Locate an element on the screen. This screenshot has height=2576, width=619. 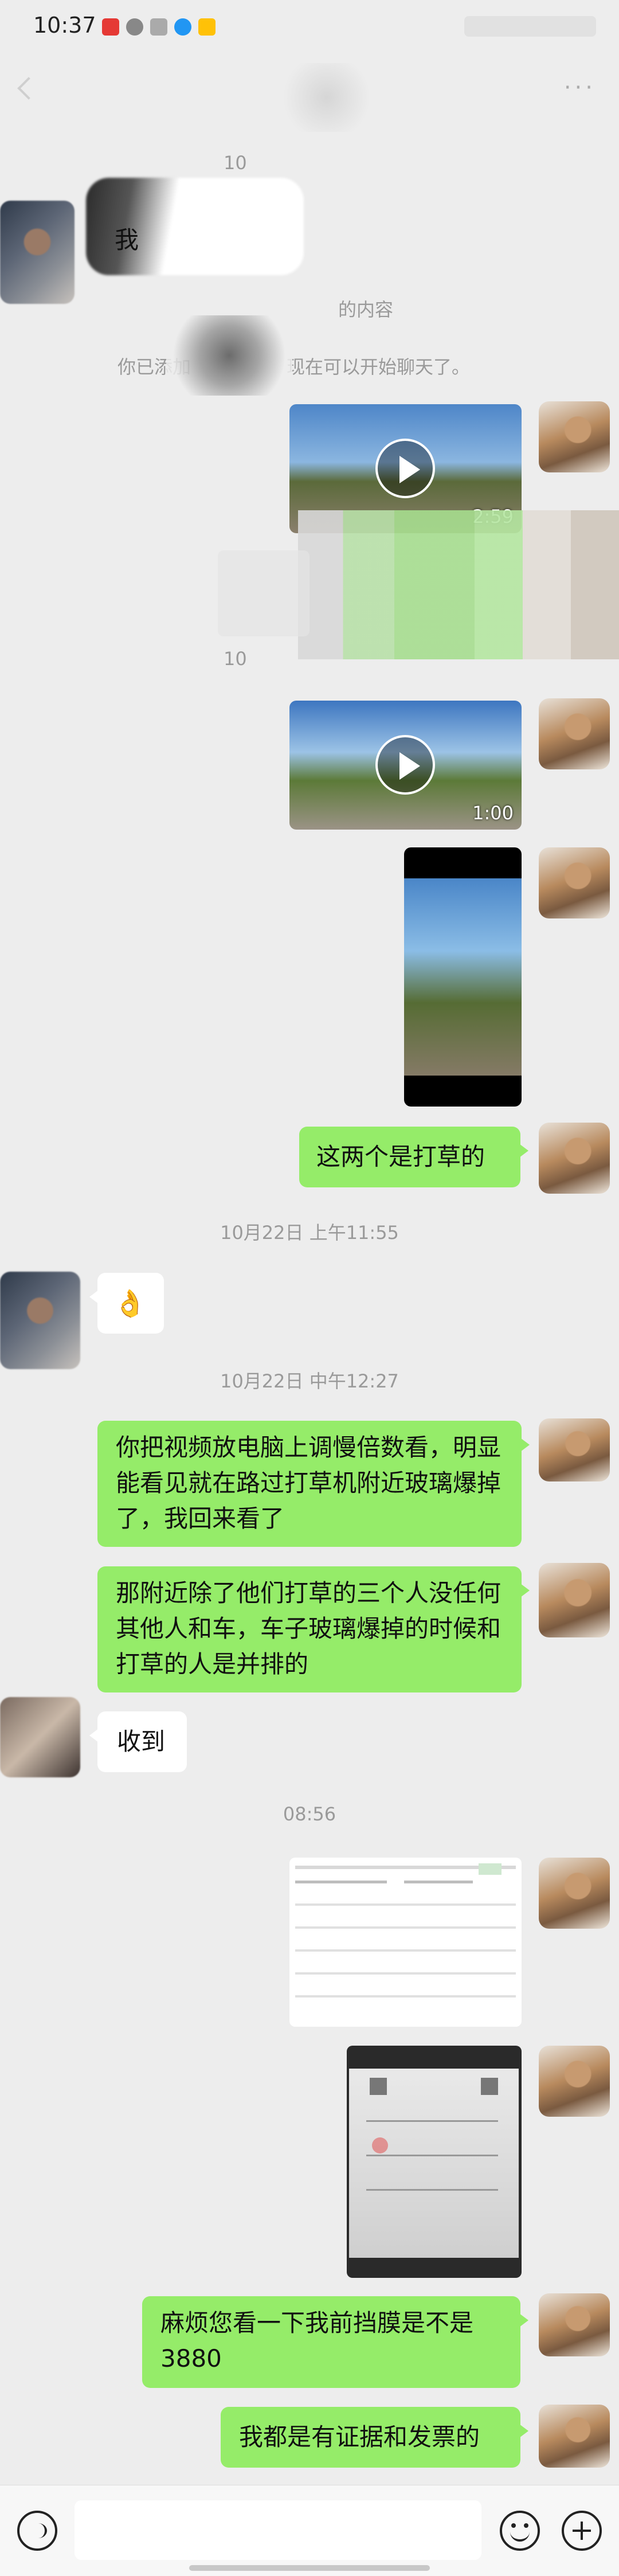
status-indicators is located at coordinates (530, 27).